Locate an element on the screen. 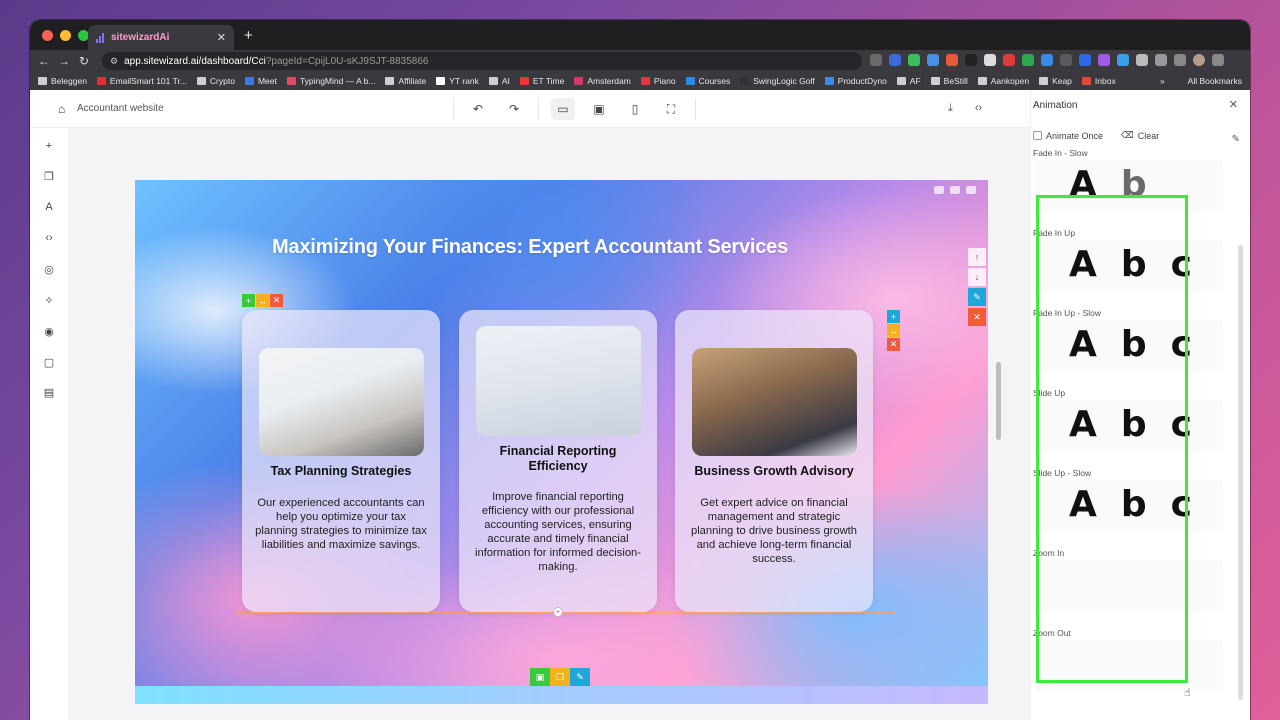 The image size is (1280, 720). tablet-view-icon: ▣ is located at coordinates (599, 109).